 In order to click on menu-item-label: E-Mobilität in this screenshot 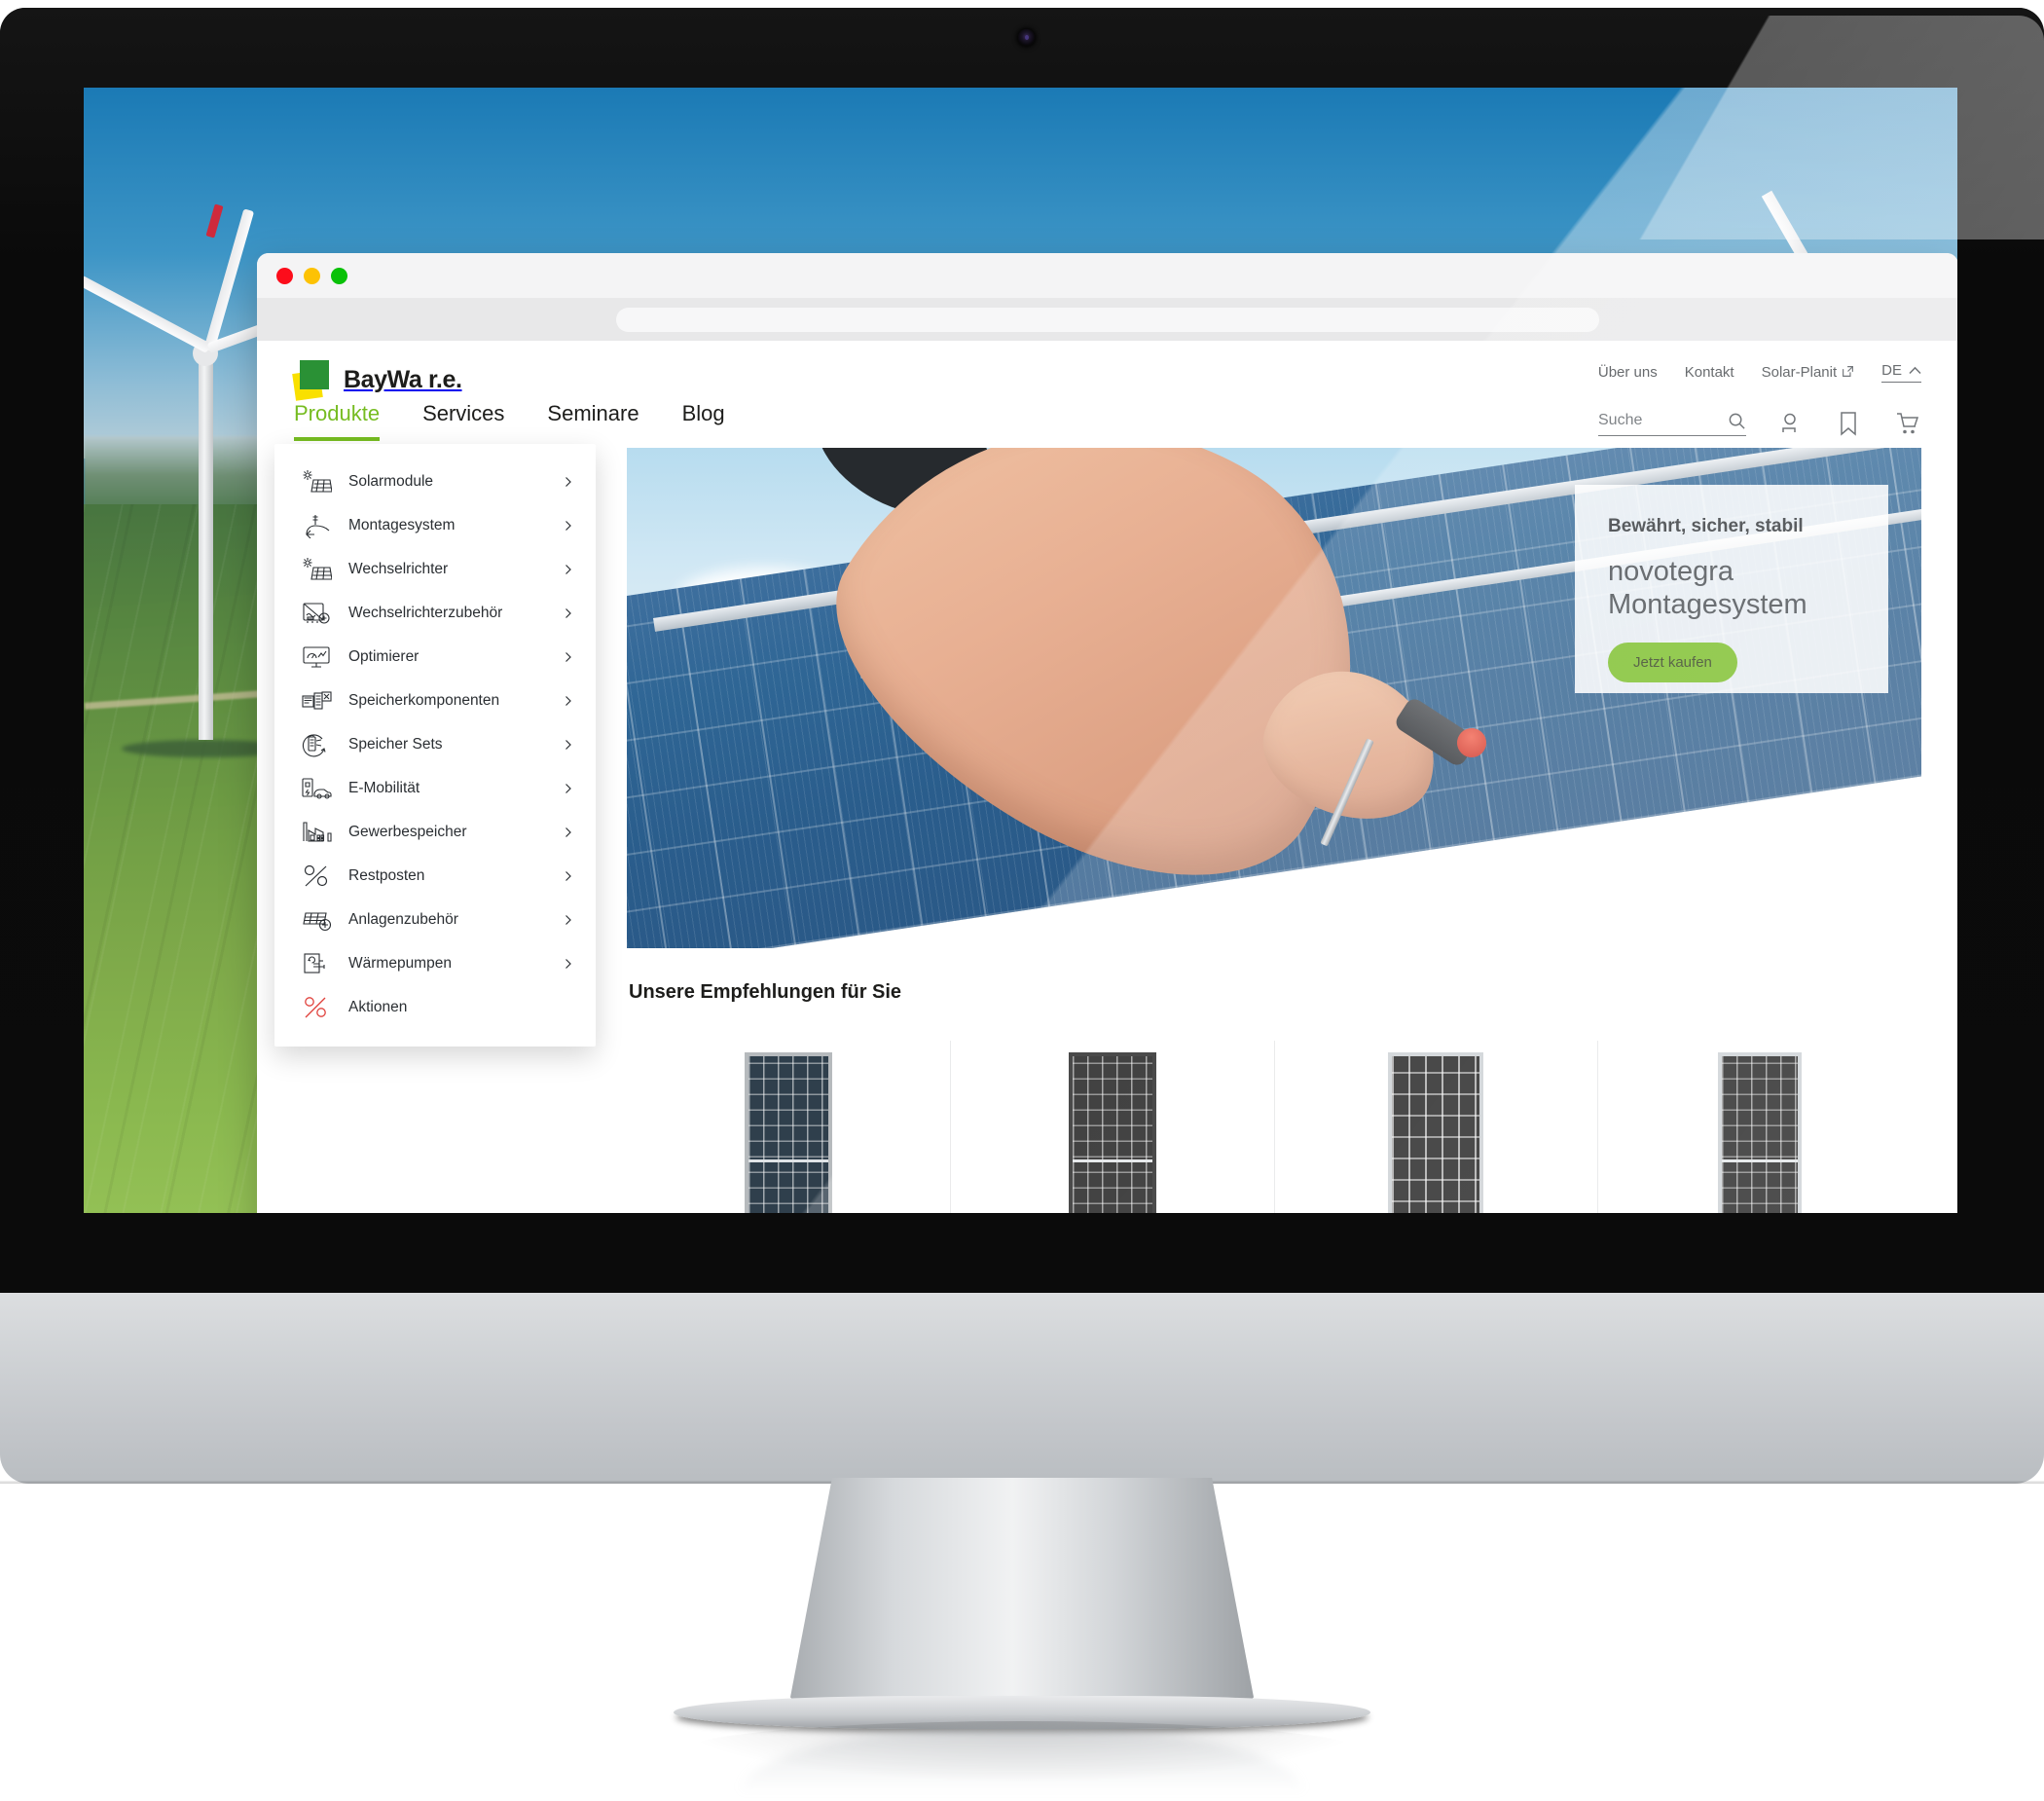, I will do `click(384, 788)`.